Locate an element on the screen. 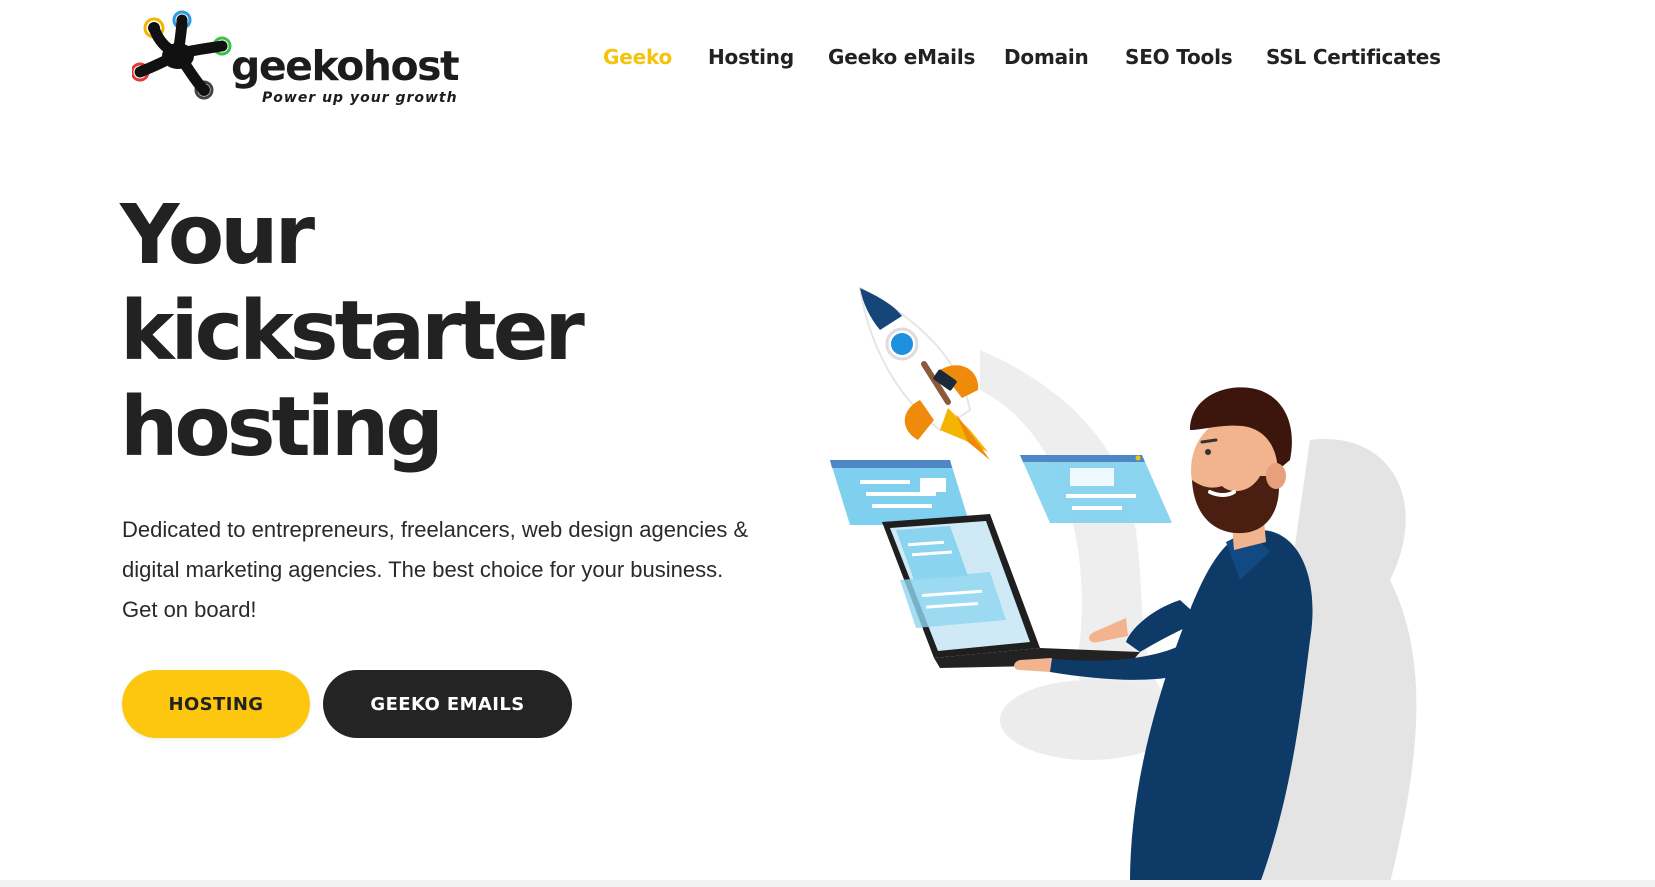 The image size is (1655, 887). nav-item-ssl-certificates: SSL Certificates is located at coordinates (1353, 57).